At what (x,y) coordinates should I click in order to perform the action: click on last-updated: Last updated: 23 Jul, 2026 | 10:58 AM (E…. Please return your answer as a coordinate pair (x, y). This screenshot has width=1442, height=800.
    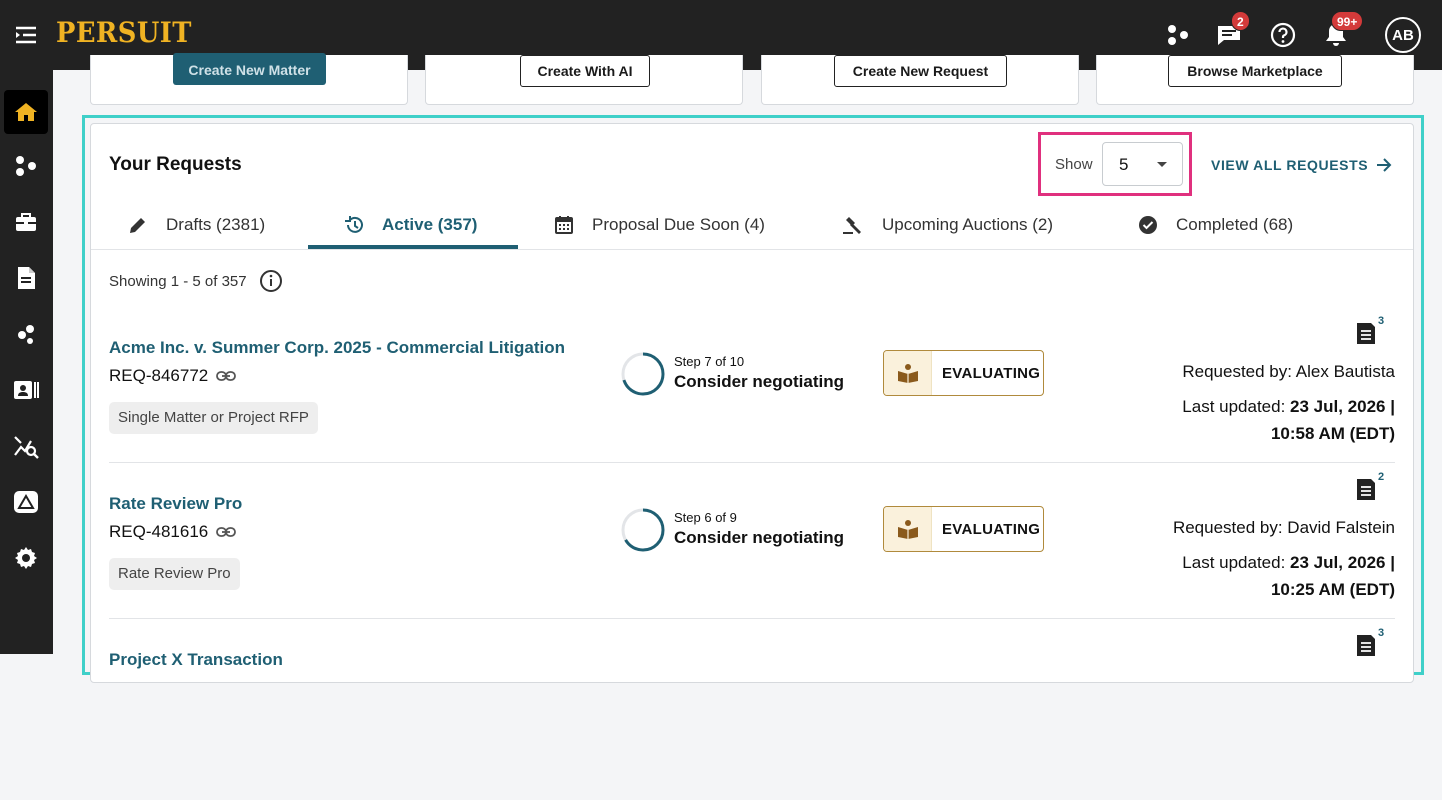
    Looking at the image, I should click on (1288, 420).